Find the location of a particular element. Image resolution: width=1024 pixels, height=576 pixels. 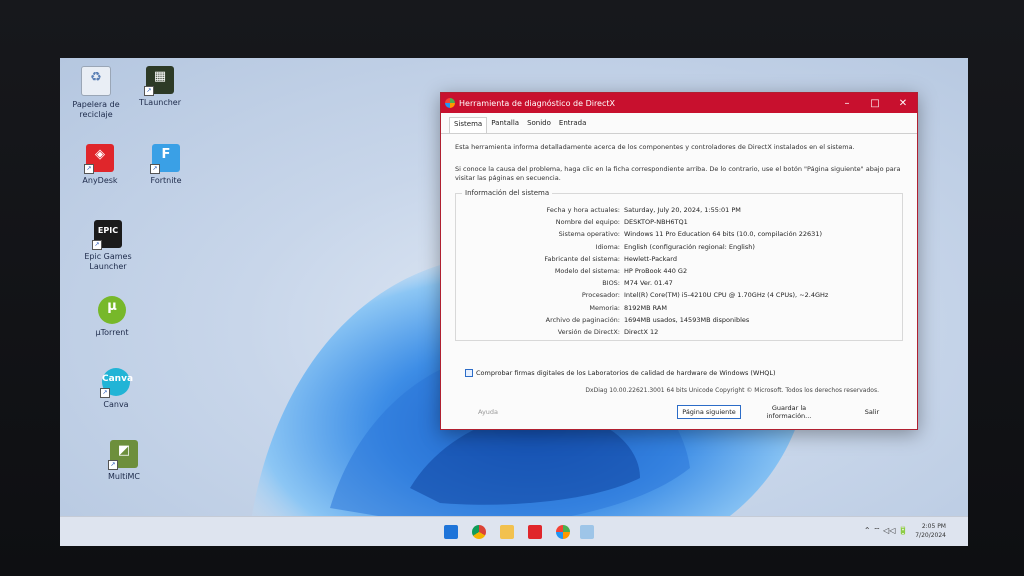

maximize-button: □ is located at coordinates (875, 103).